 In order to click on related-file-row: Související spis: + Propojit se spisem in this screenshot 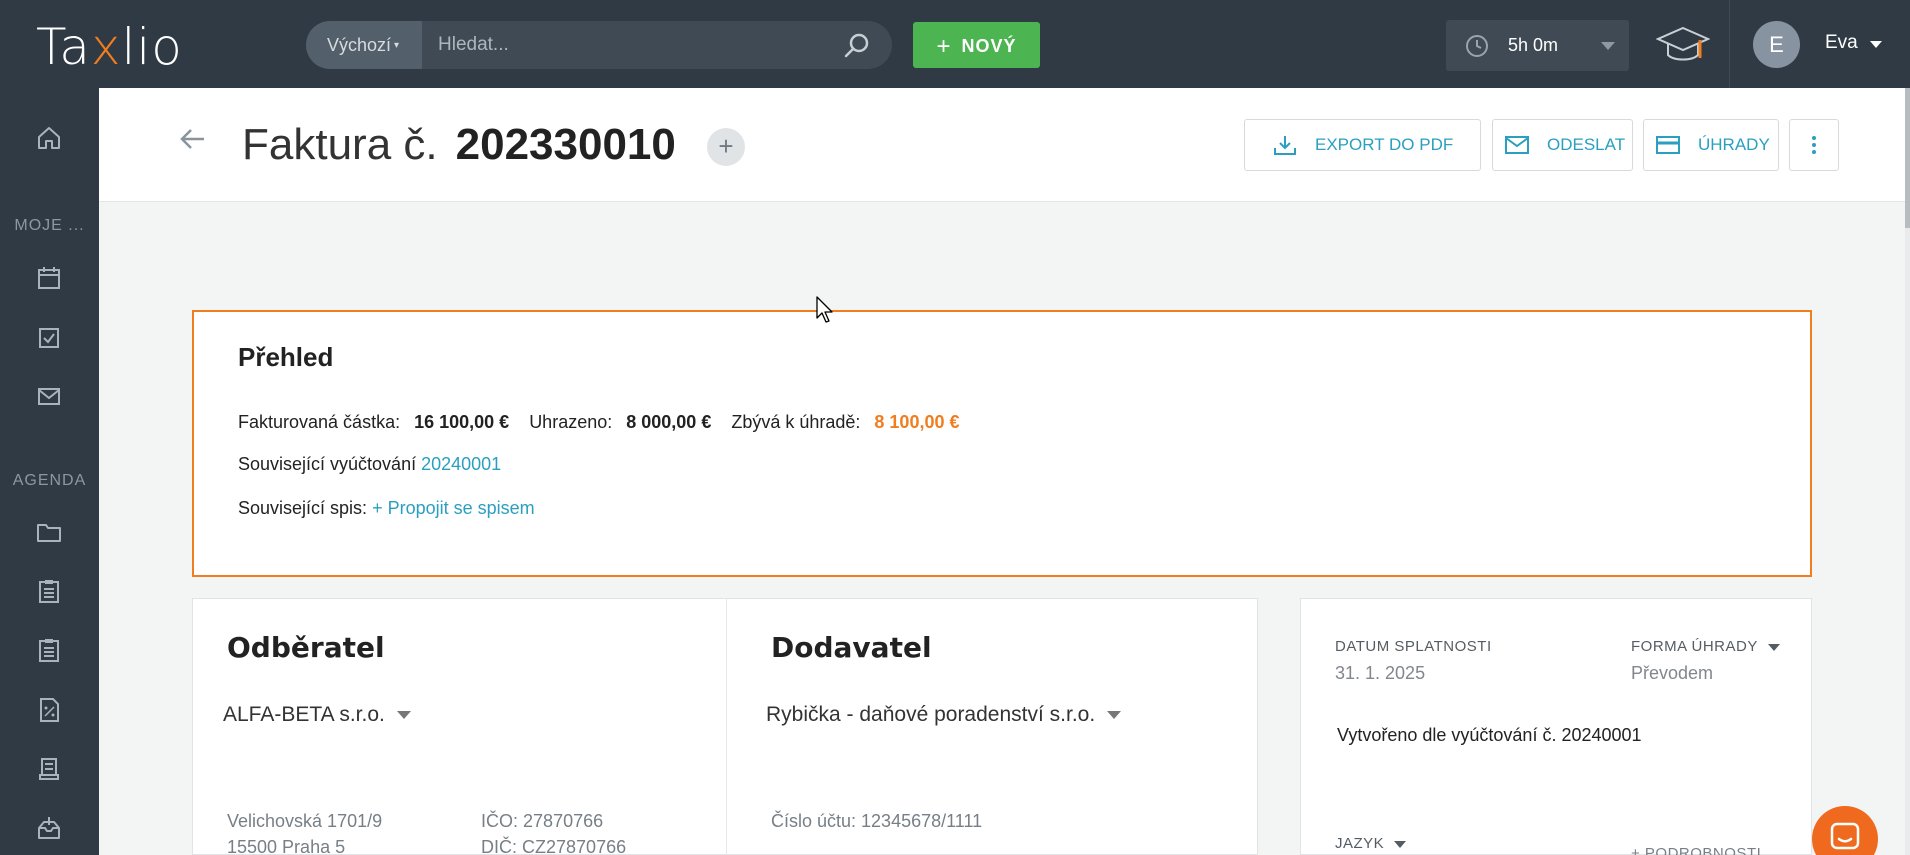, I will do `click(386, 508)`.